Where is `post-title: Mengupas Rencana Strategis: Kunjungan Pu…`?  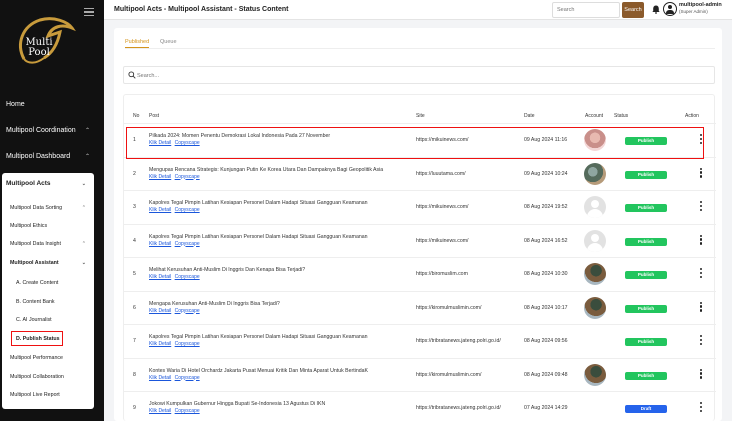
post-title: Mengupas Rencana Strategis: Kunjungan Pu… is located at coordinates (266, 169).